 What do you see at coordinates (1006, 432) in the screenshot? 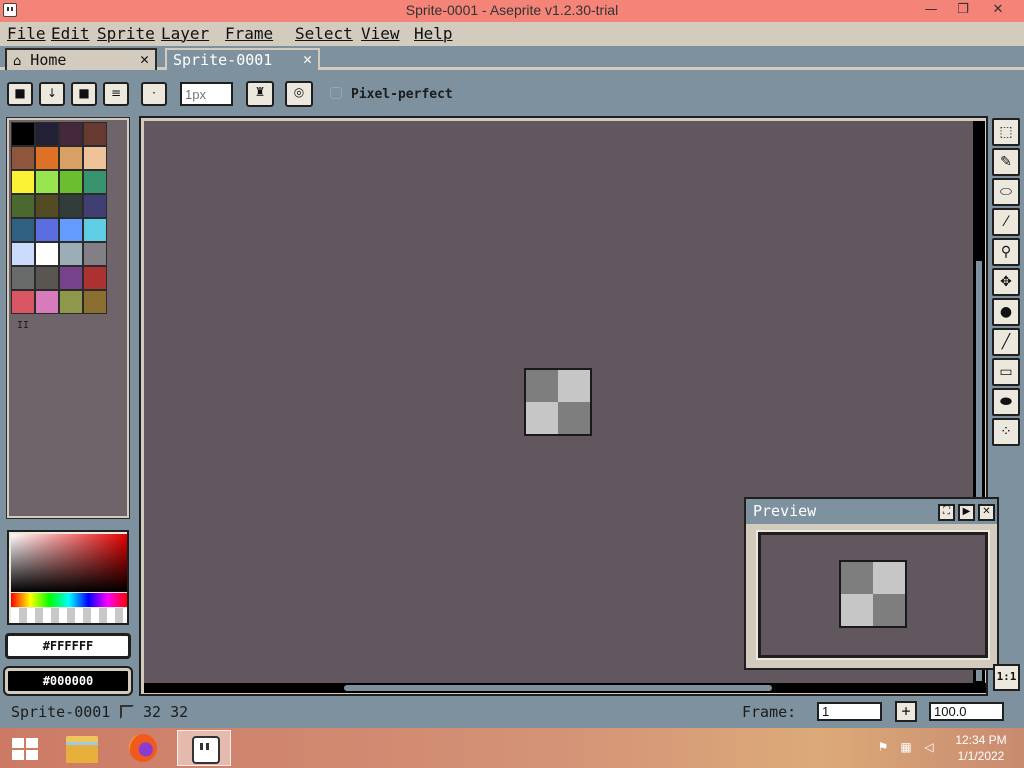
I see `spray-icon: ⁘` at bounding box center [1006, 432].